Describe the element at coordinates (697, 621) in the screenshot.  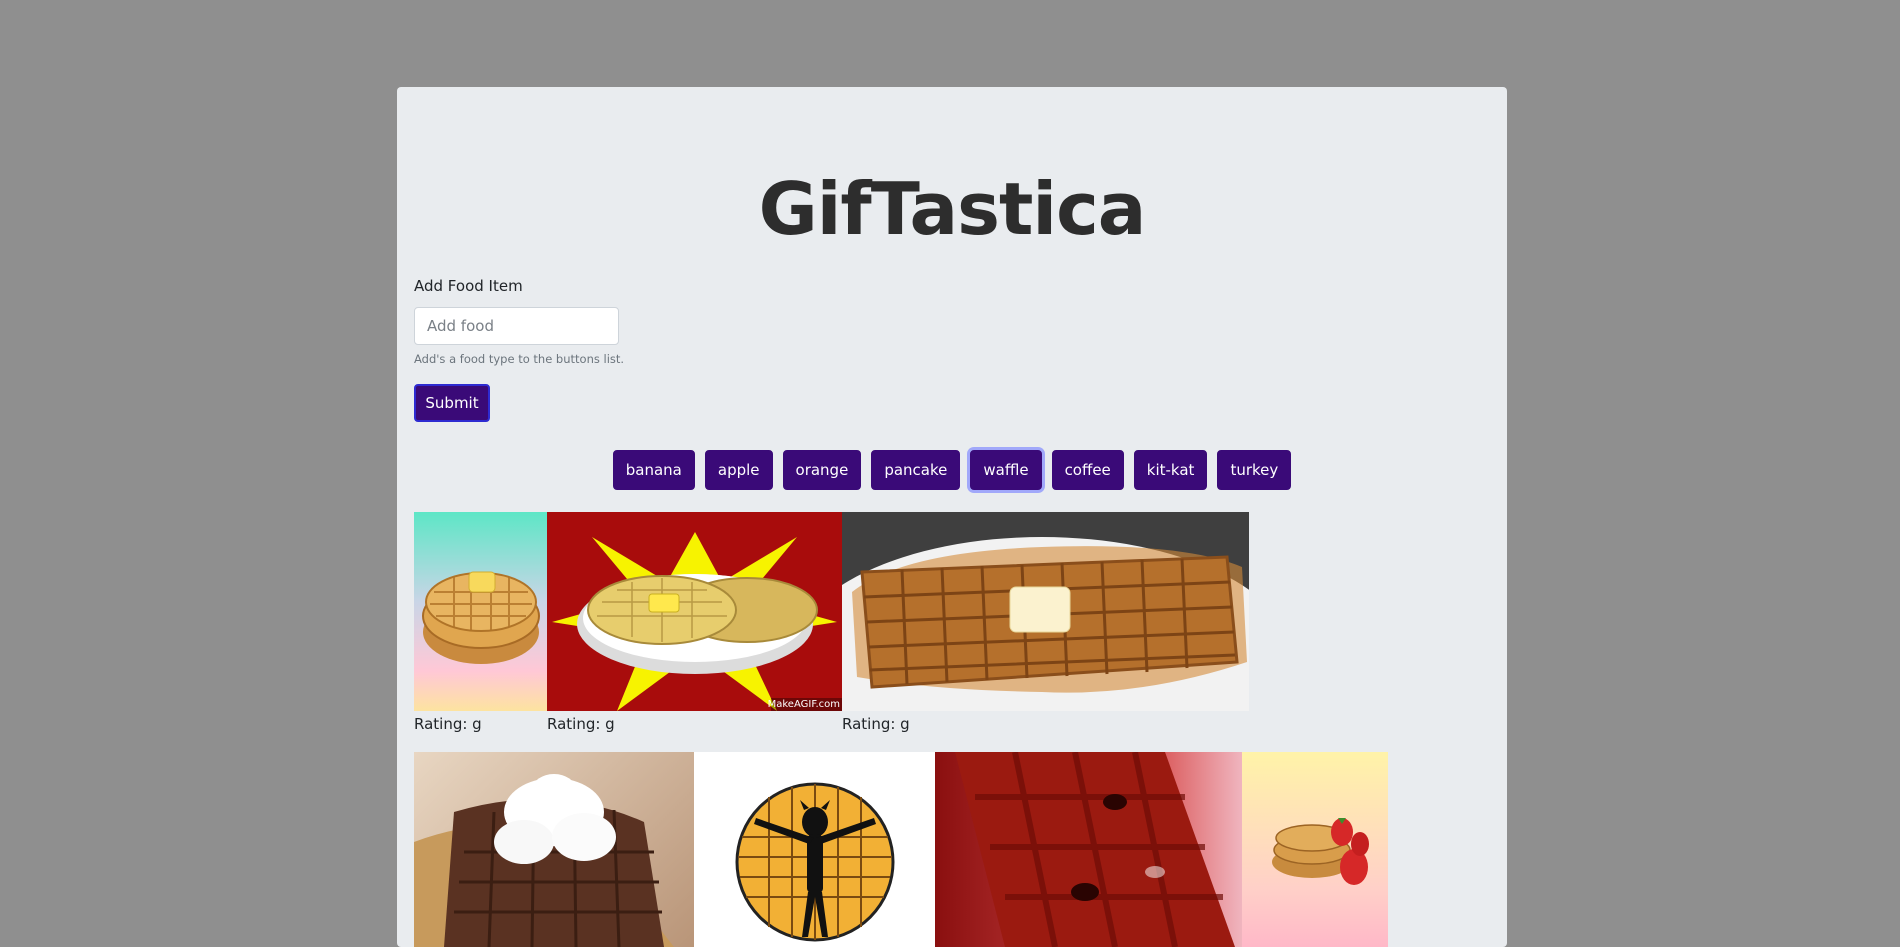
I see `cartoon-waffles-icon` at that location.